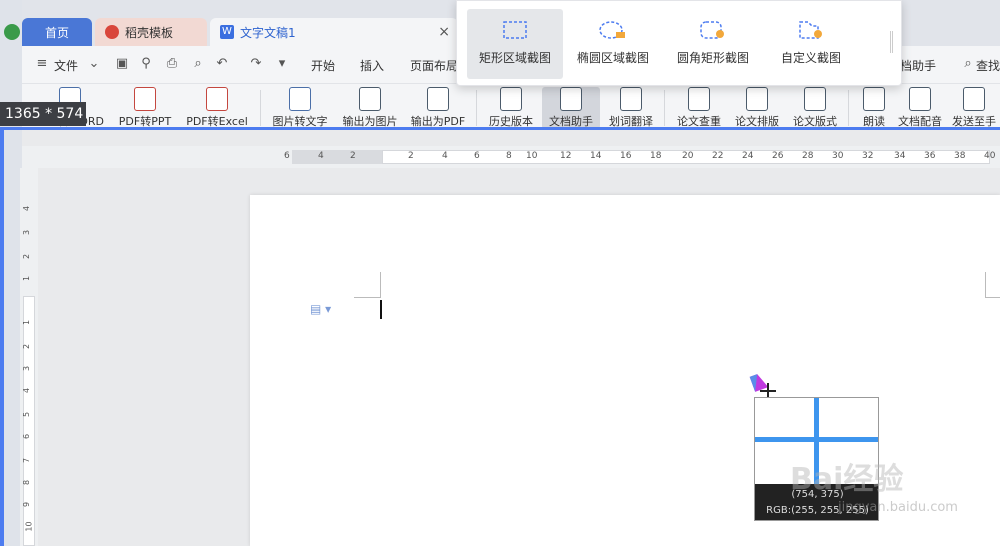 This screenshot has height=546, width=1000. What do you see at coordinates (300, 99) in the screenshot?
I see `image-text-icon` at bounding box center [300, 99].